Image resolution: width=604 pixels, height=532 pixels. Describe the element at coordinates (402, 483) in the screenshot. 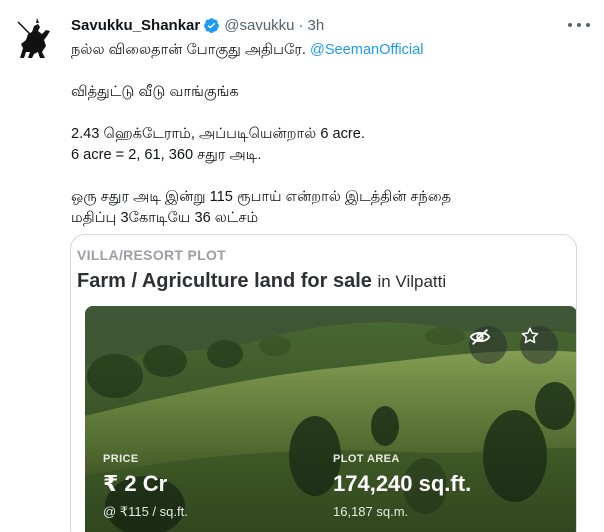

I see `plot-area-value: 174,240 sq.ft.` at that location.